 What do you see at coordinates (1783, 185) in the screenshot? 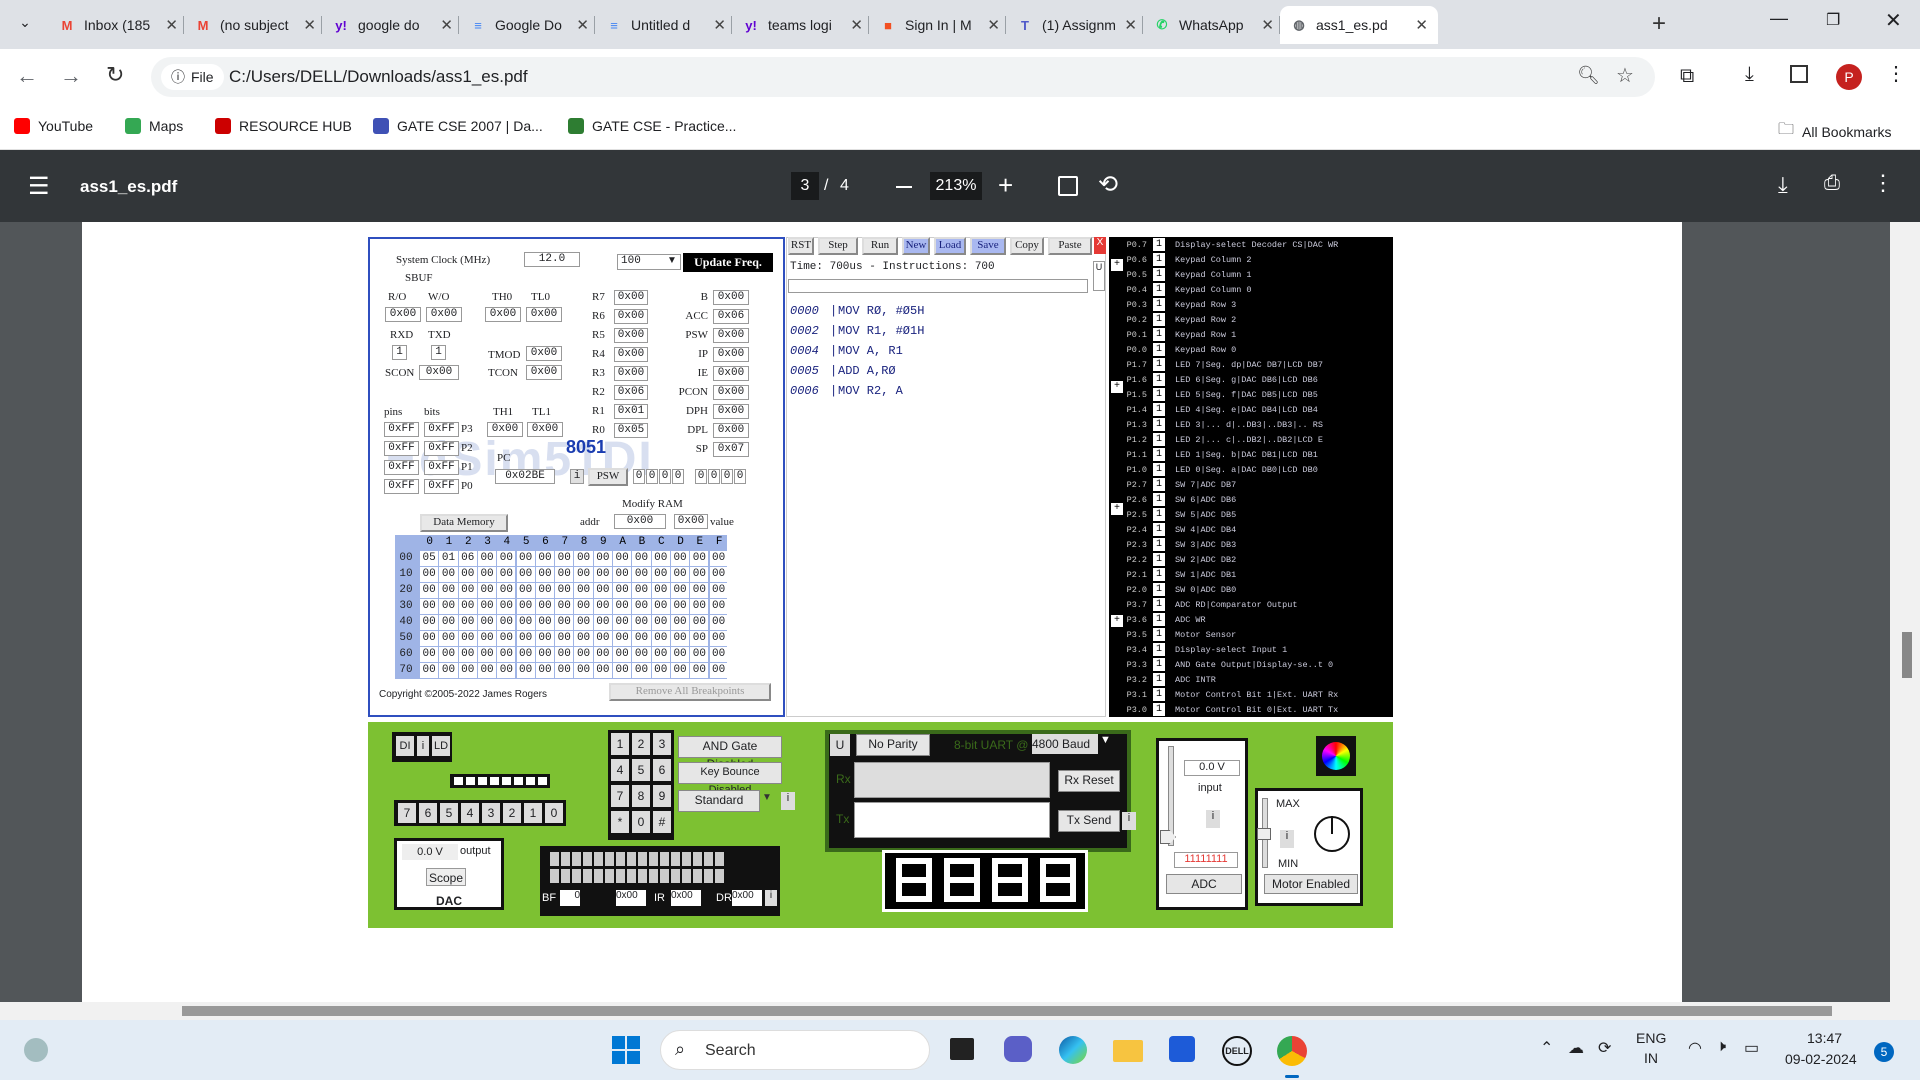
I see `pdf-download-icon: ⤓` at bounding box center [1783, 185].